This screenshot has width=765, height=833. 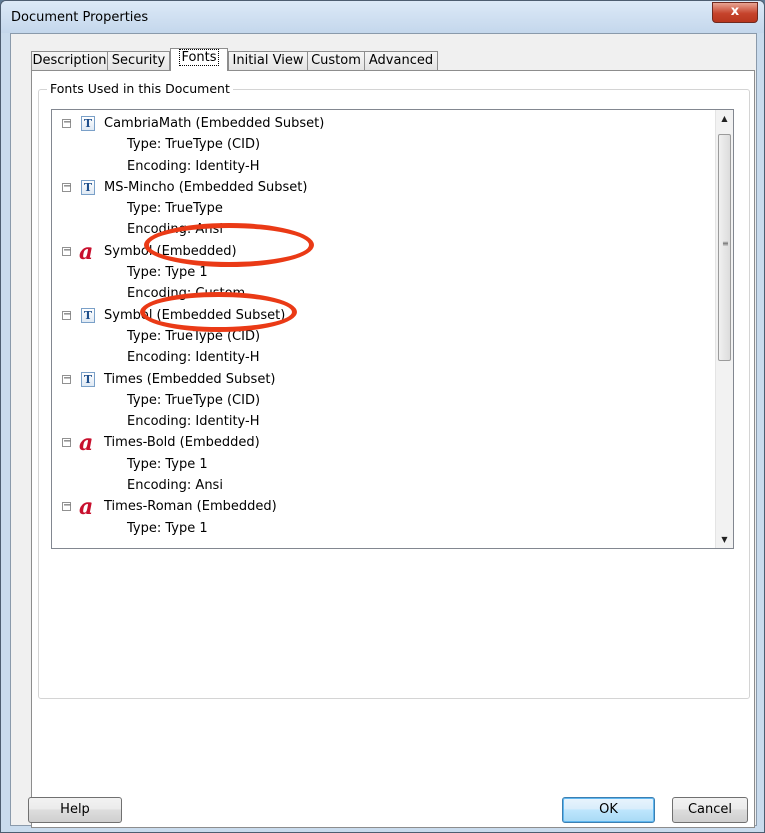 I want to click on font-type: Type: TrueType, so click(x=175, y=209).